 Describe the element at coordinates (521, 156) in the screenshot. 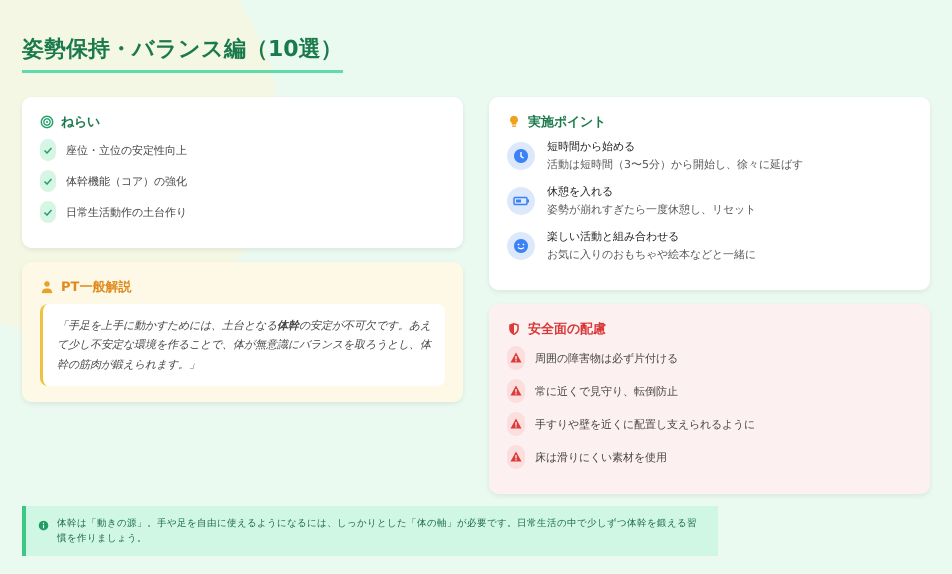

I see `clock-icon` at that location.